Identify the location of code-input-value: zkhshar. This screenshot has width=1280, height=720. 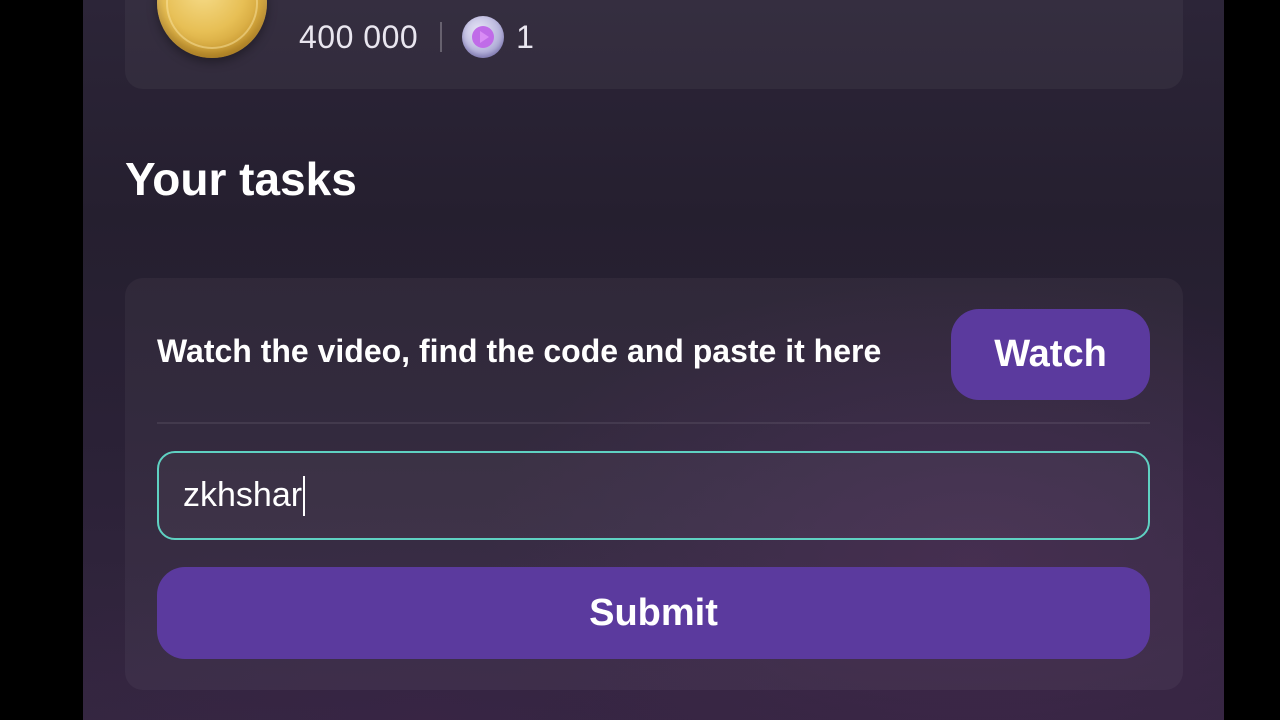
(243, 495).